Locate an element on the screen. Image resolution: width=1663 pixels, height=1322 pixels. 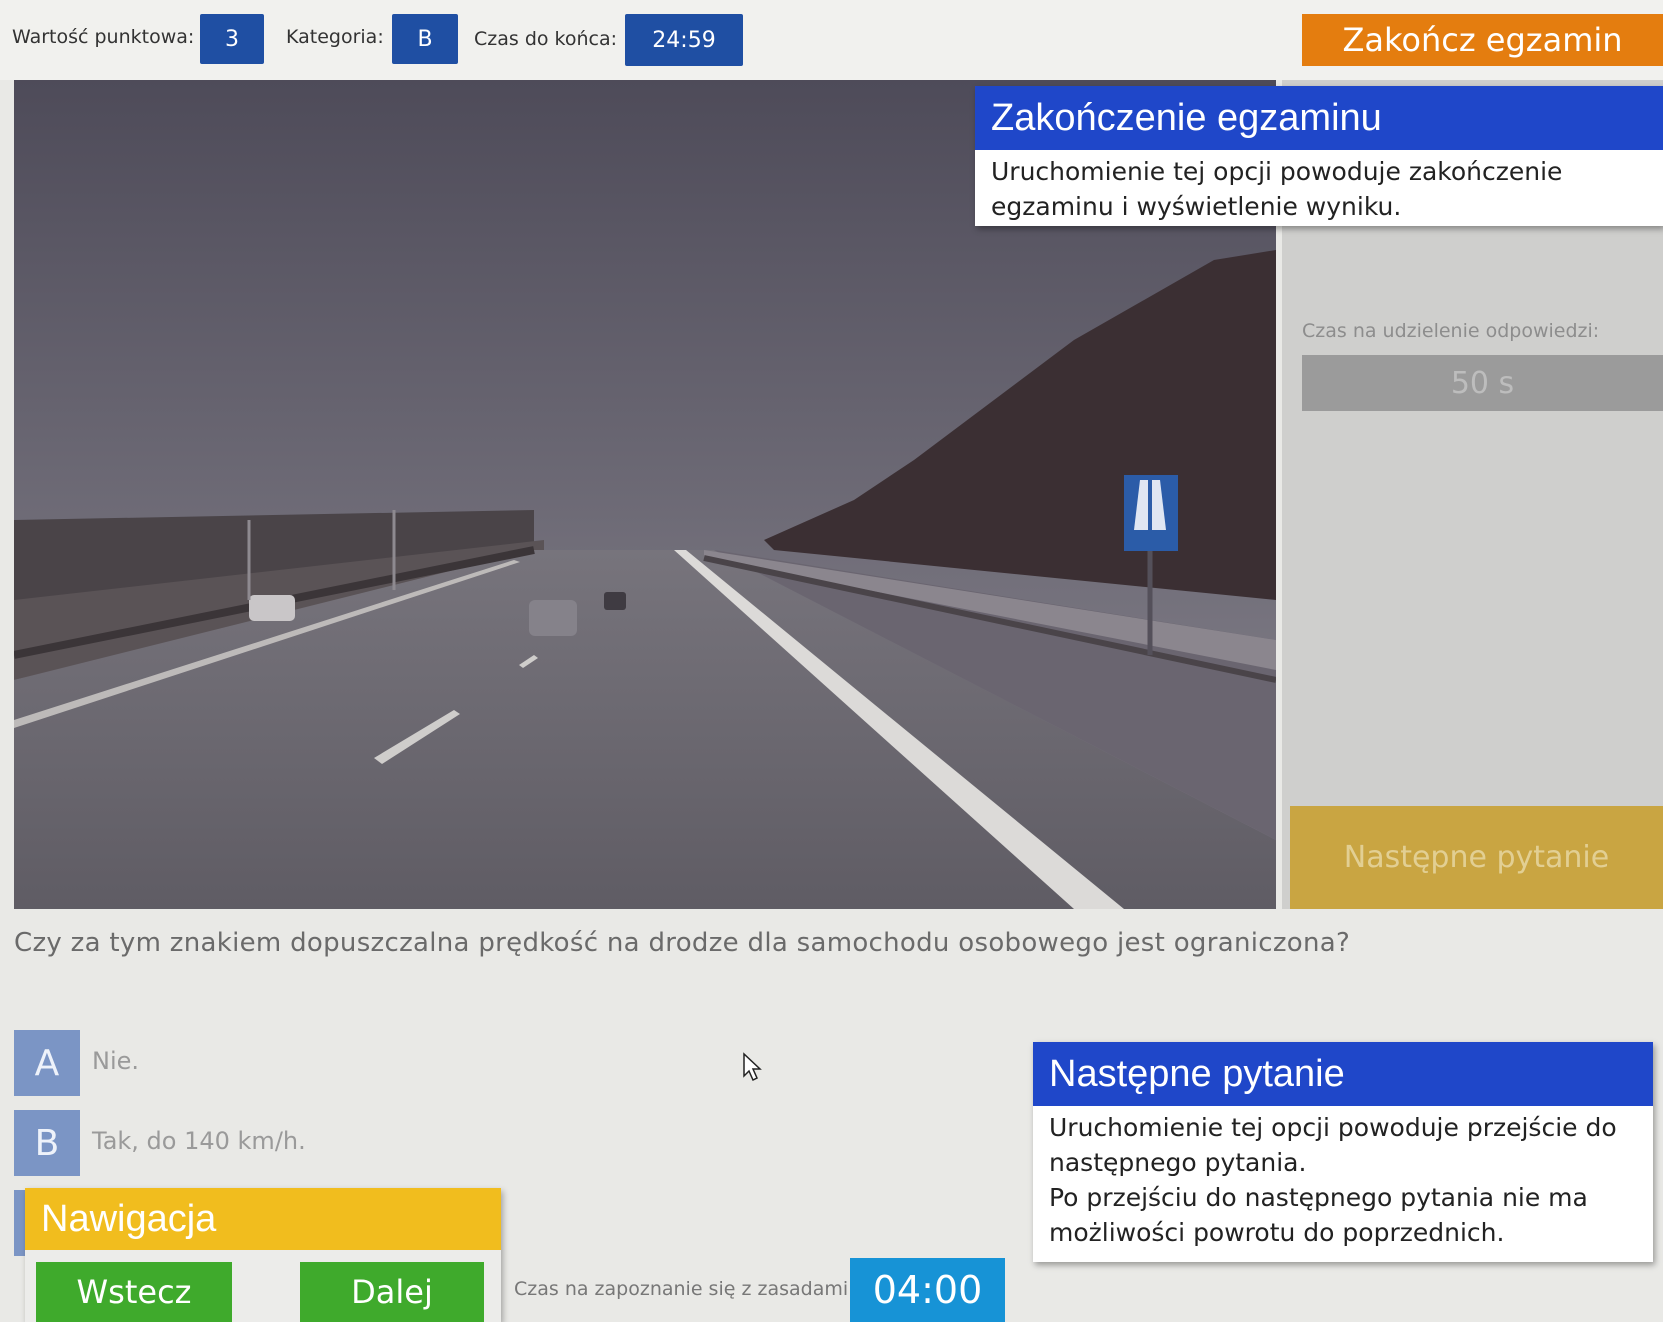
category-label: Kategoria: is located at coordinates (335, 37).